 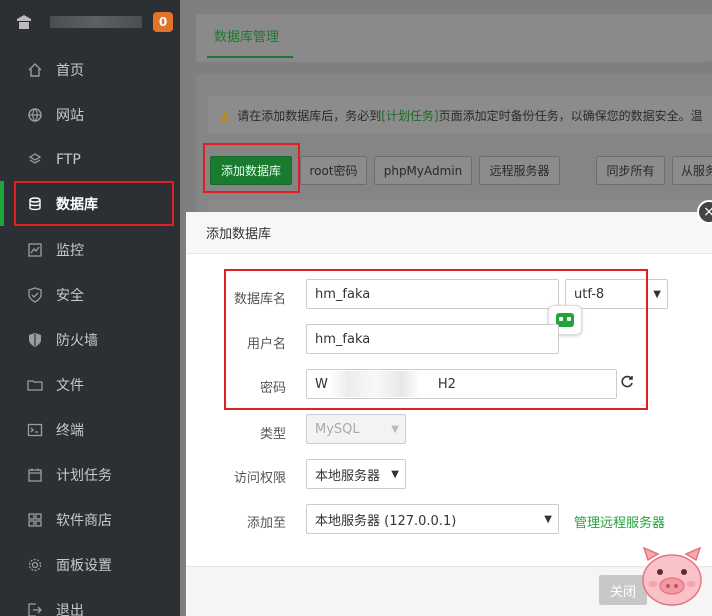 I want to click on refresh-password-icon, so click(x=627, y=384).